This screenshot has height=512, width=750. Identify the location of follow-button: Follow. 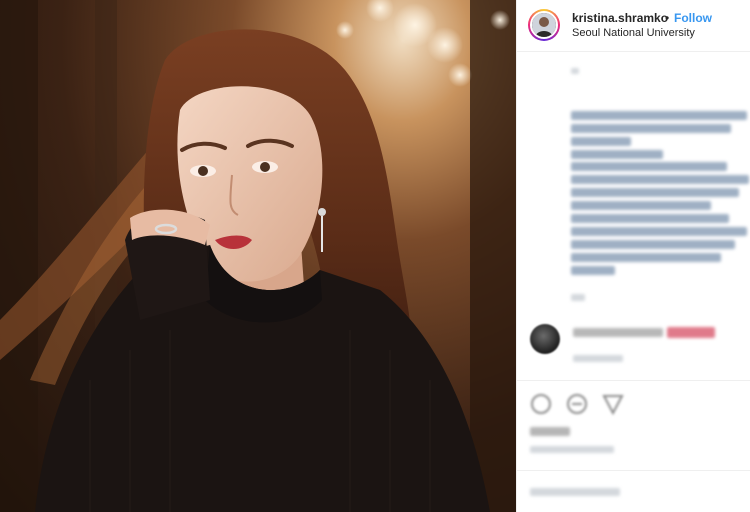
(693, 18).